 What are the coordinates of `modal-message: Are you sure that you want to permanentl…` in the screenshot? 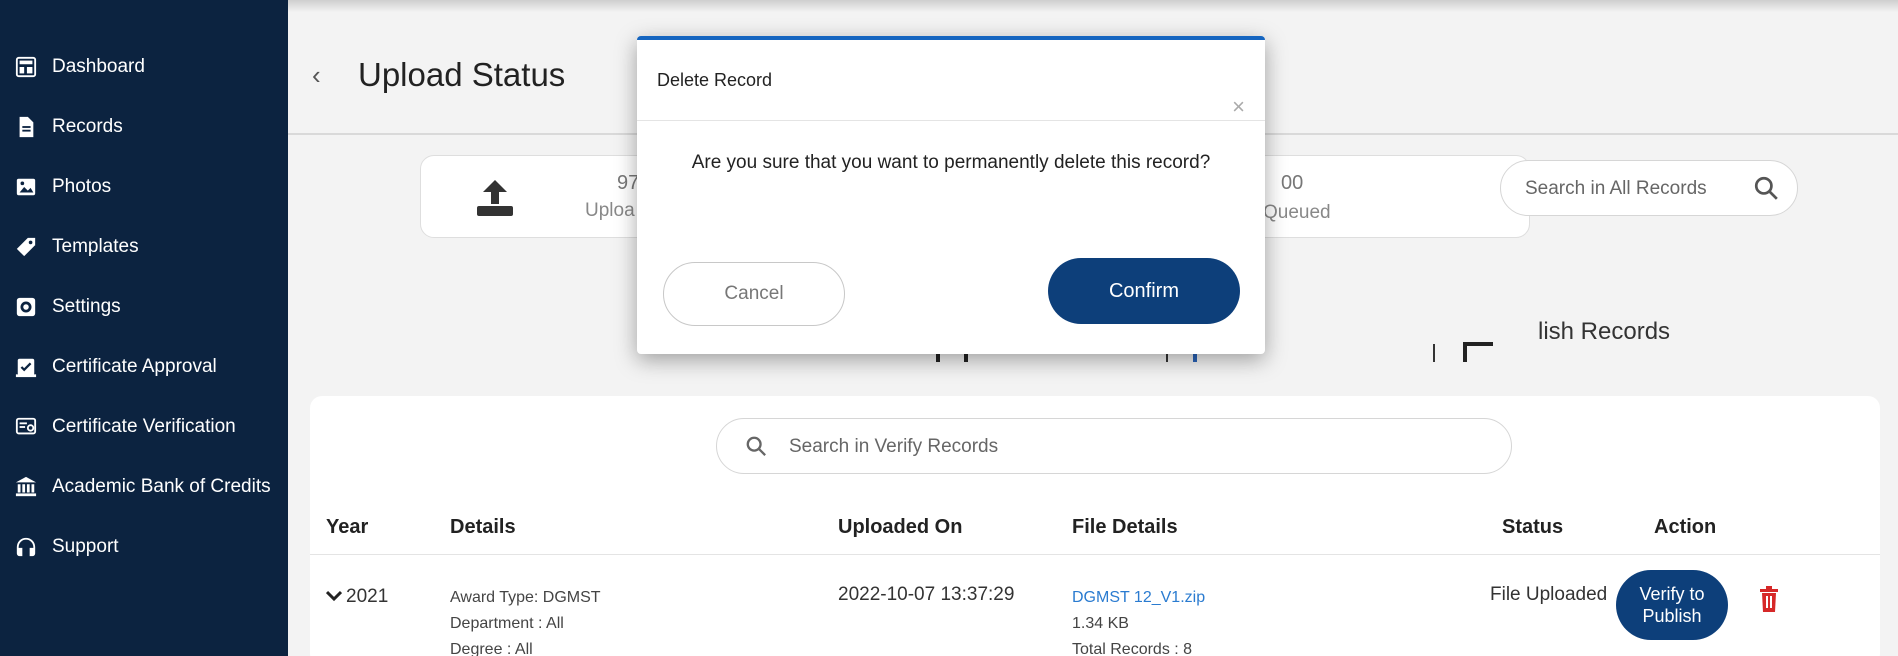 It's located at (951, 162).